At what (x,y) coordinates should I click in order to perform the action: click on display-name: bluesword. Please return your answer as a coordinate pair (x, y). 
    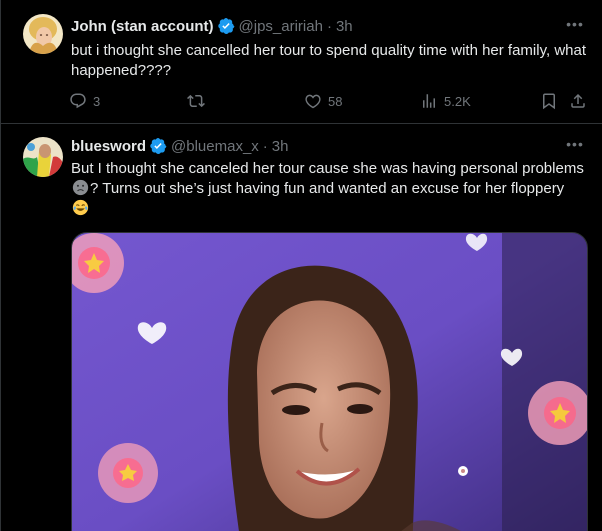
    Looking at the image, I should click on (108, 146).